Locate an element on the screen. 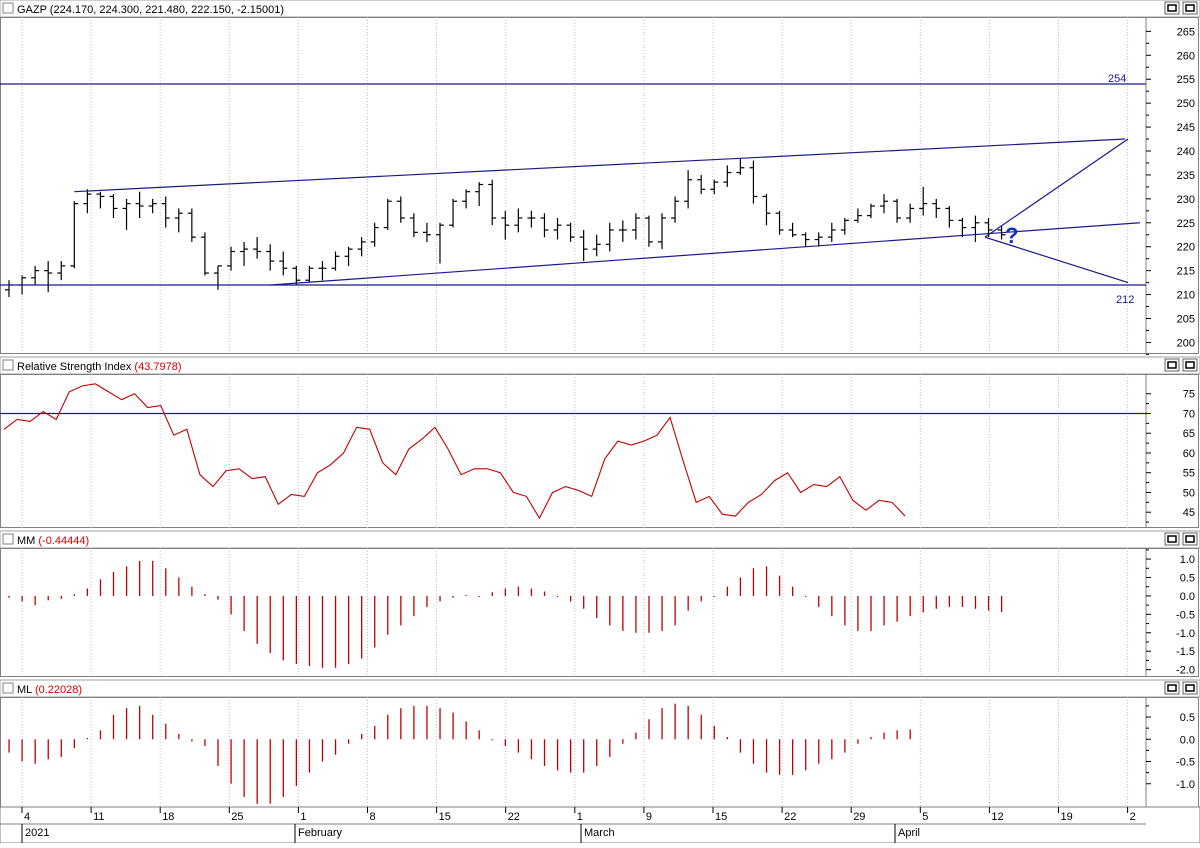  x-tick-label: 29 is located at coordinates (859, 817).